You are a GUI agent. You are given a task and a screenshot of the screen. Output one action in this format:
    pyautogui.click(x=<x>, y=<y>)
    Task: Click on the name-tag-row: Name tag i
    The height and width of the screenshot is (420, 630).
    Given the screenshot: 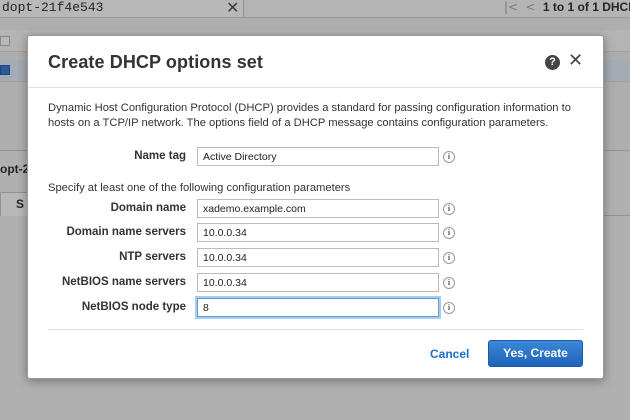 What is the action you would take?
    pyautogui.click(x=315, y=157)
    